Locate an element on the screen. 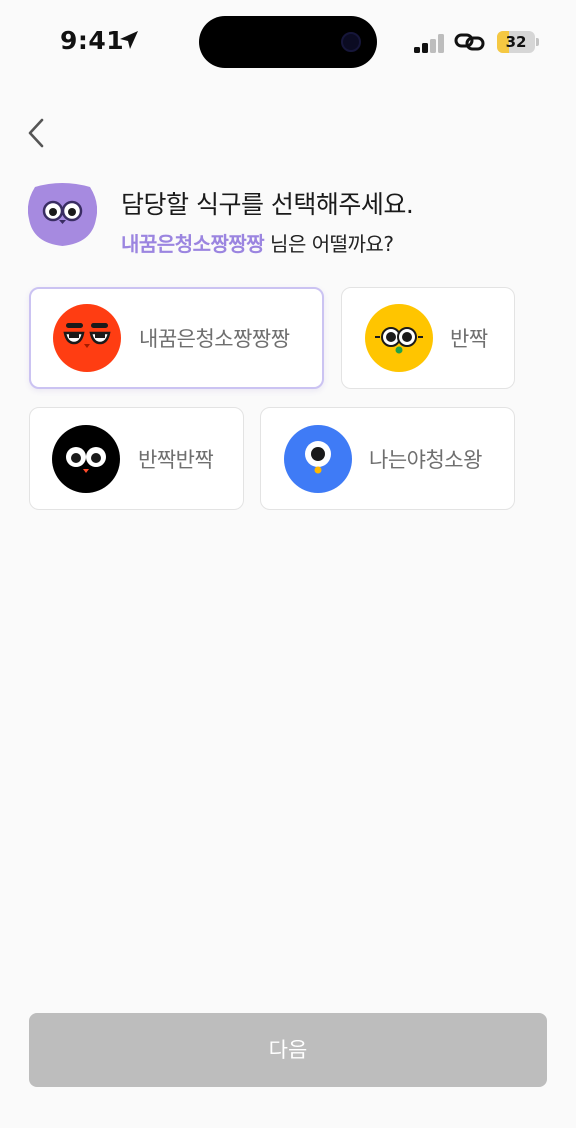 Image resolution: width=576 pixels, height=1128 pixels. back-button is located at coordinates (40, 134).